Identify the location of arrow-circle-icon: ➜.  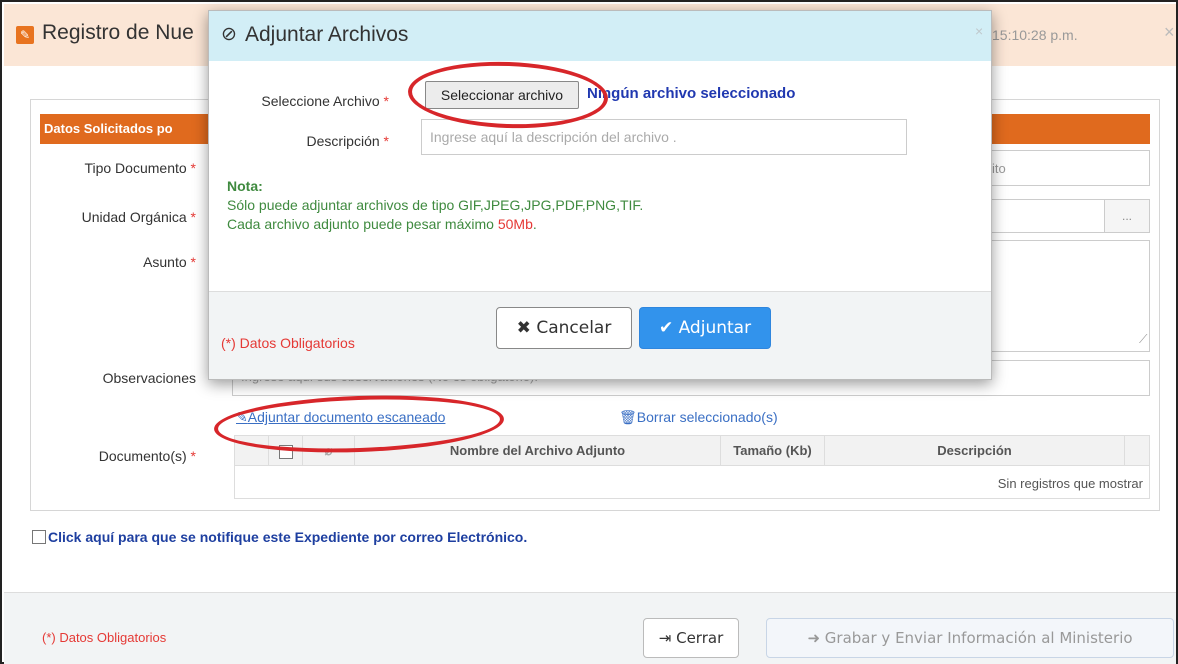
(814, 638).